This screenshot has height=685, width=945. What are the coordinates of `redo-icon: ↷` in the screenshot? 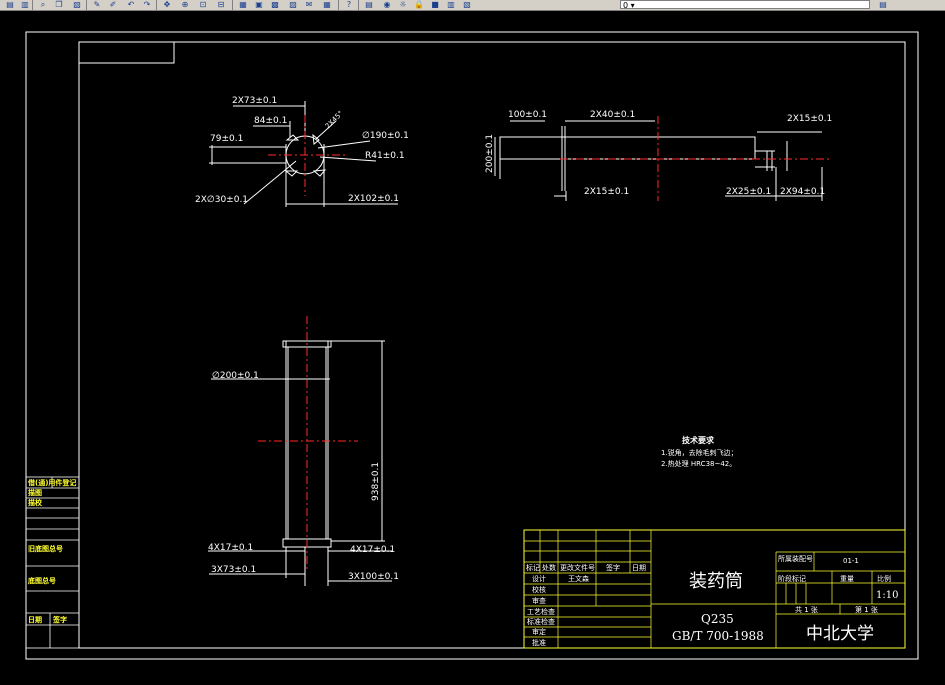 It's located at (147, 4).